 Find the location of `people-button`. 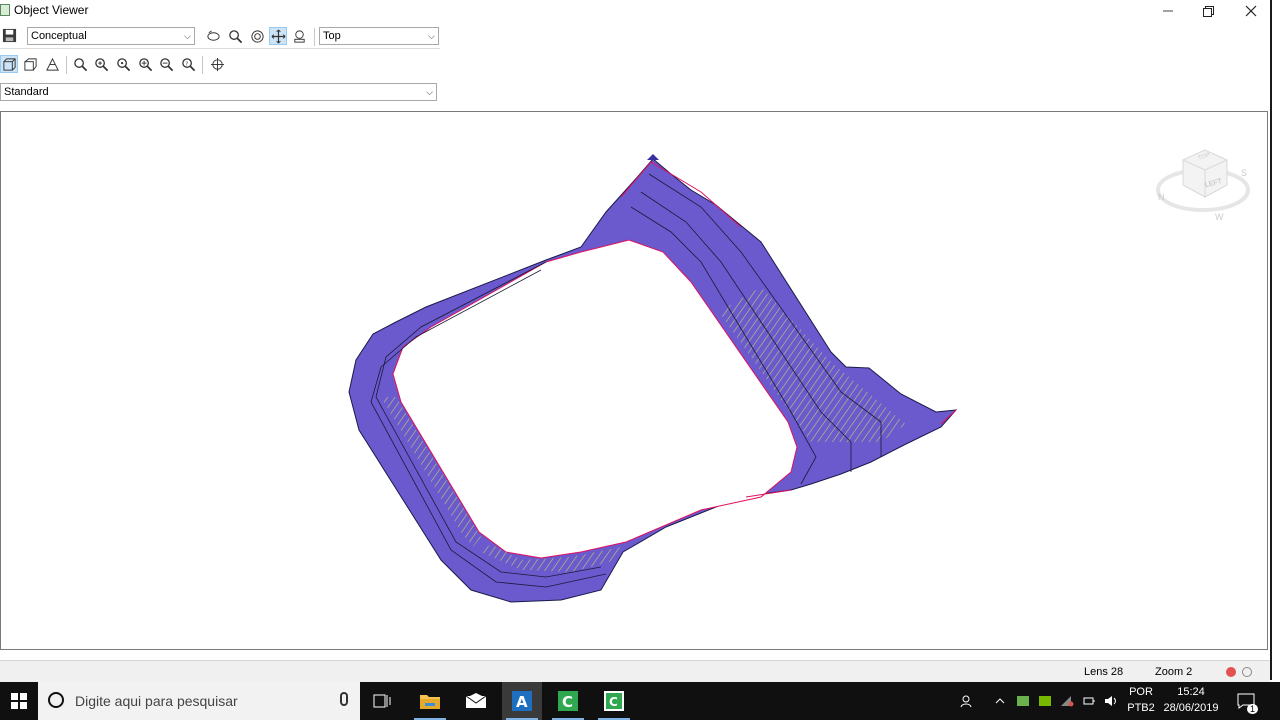

people-button is located at coordinates (967, 701).